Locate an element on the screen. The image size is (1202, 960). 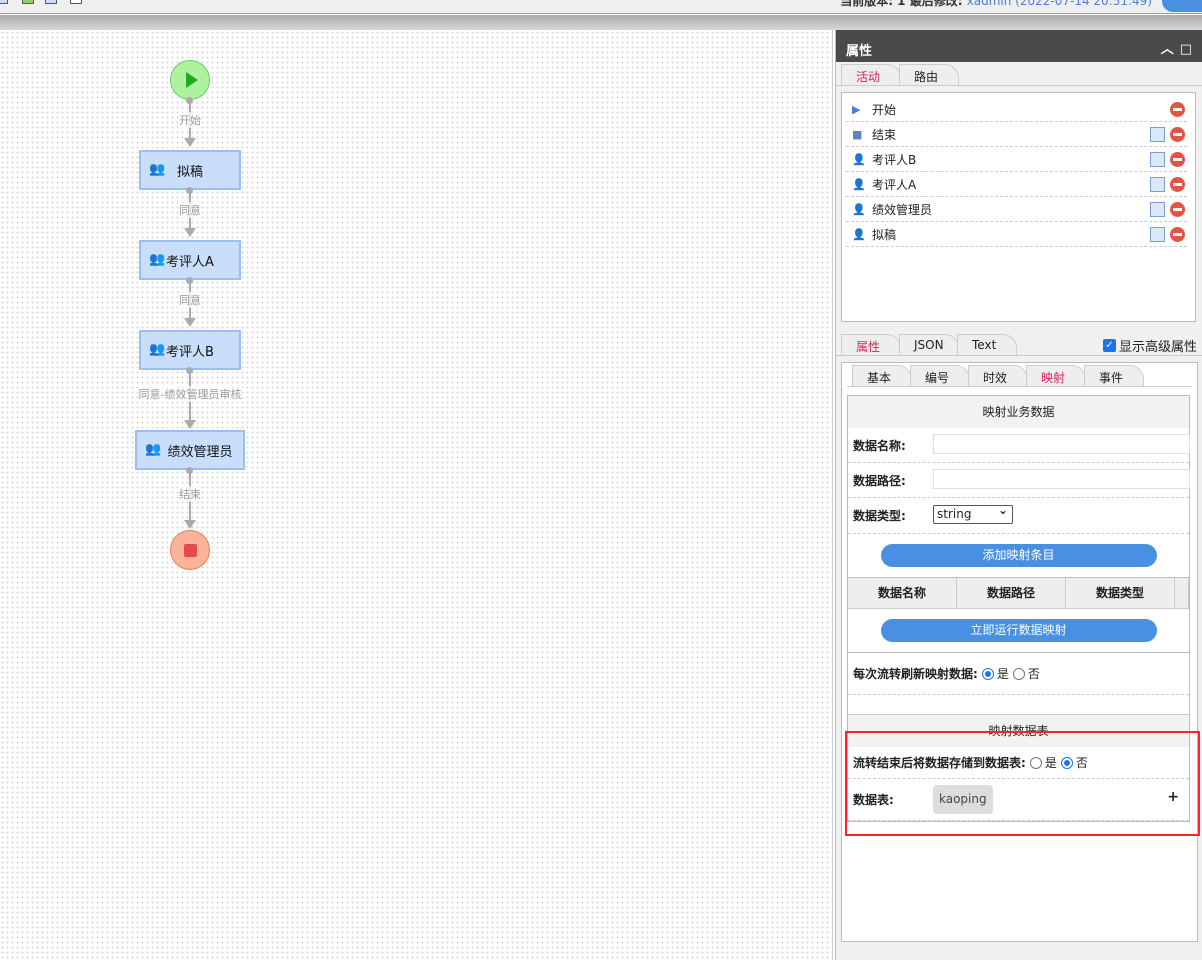
radio-label: 否 is located at coordinates (1081, 763).